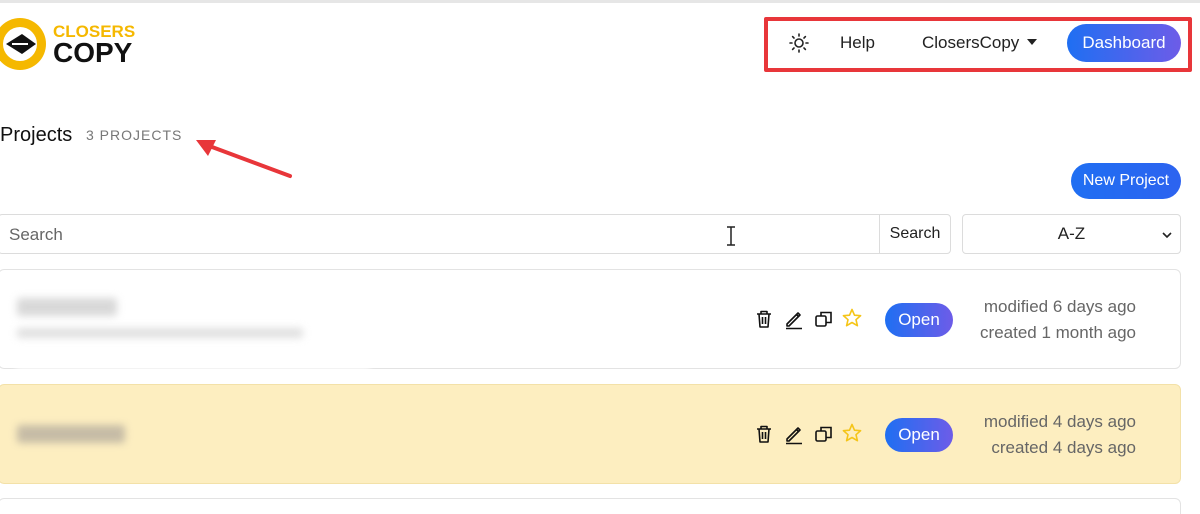  Describe the element at coordinates (93, 52) in the screenshot. I see `logo-text-bottom: COPY` at that location.